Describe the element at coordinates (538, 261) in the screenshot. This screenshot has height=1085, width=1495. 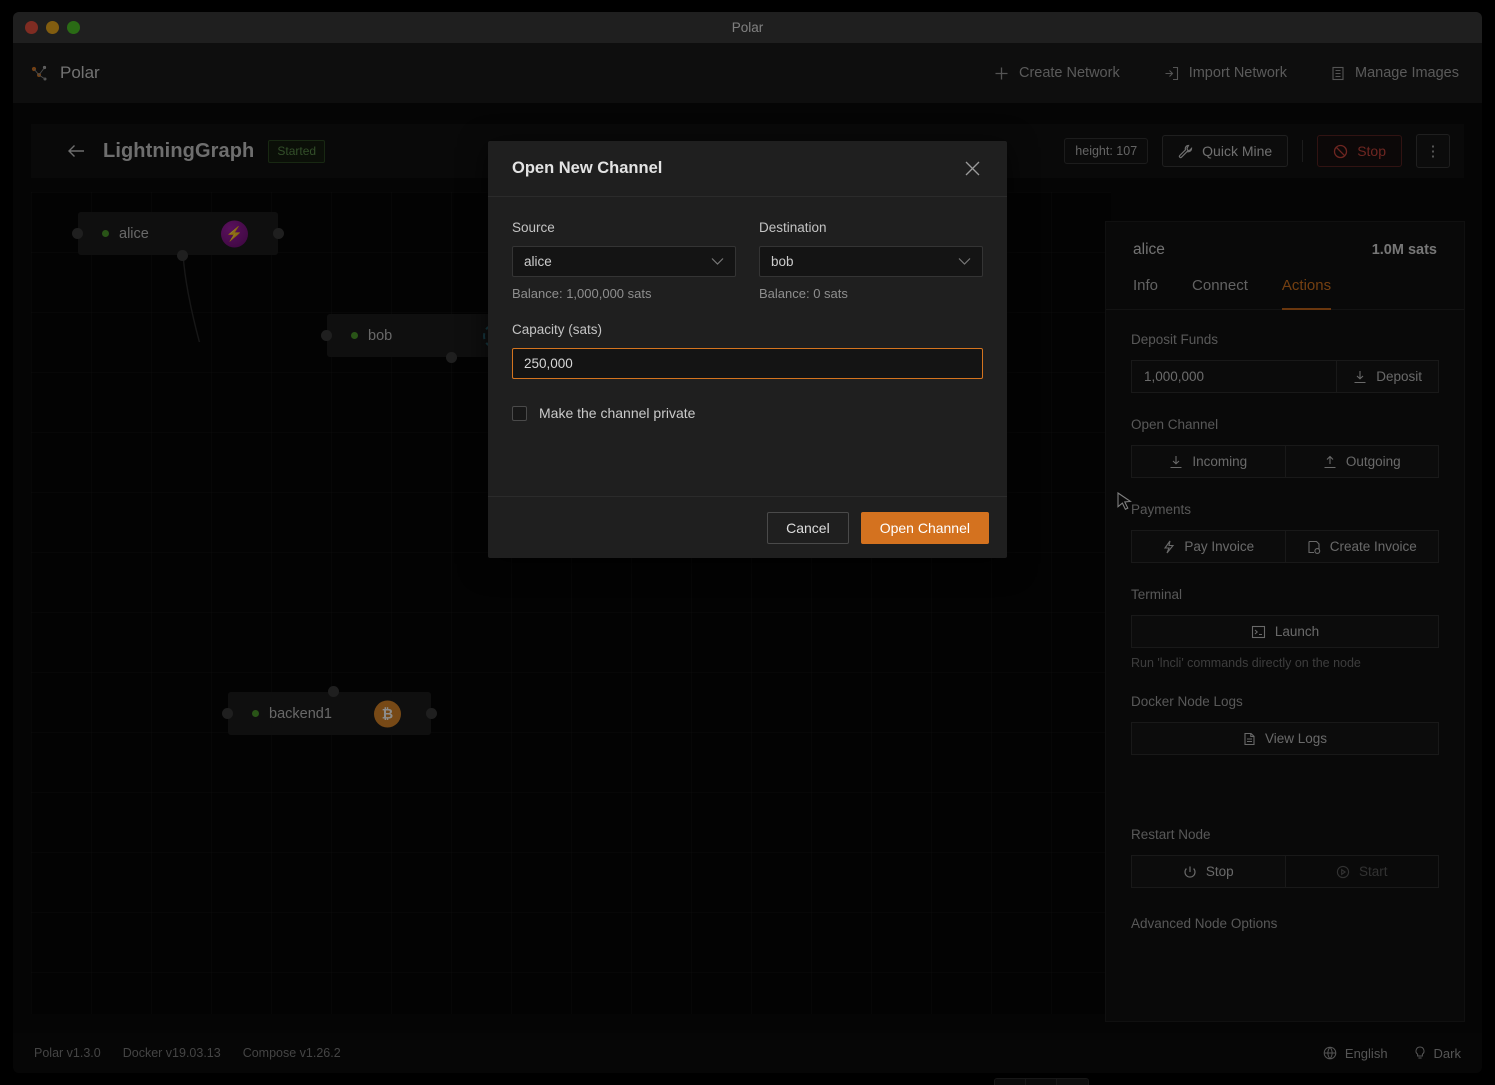
I see `source-value: alice` at that location.